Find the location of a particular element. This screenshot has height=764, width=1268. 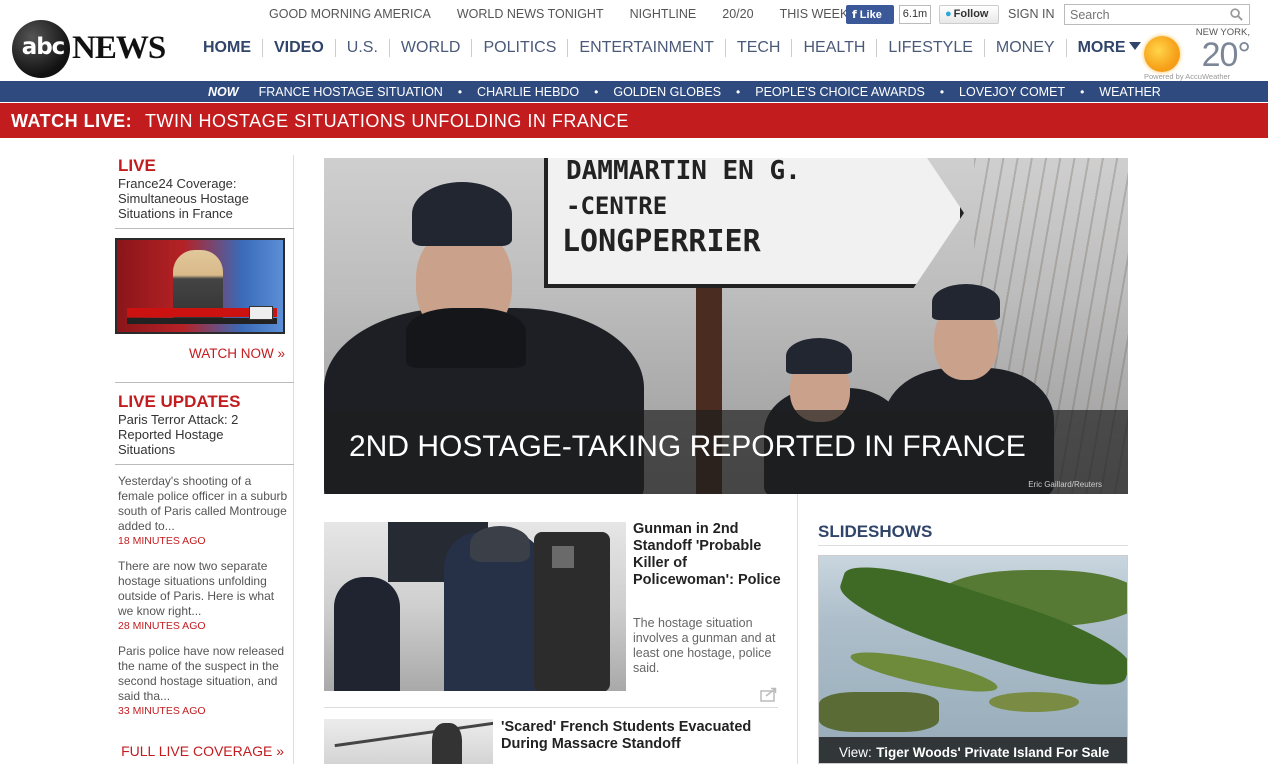

show-link-nightline: NIGHTLINE is located at coordinates (663, 15).